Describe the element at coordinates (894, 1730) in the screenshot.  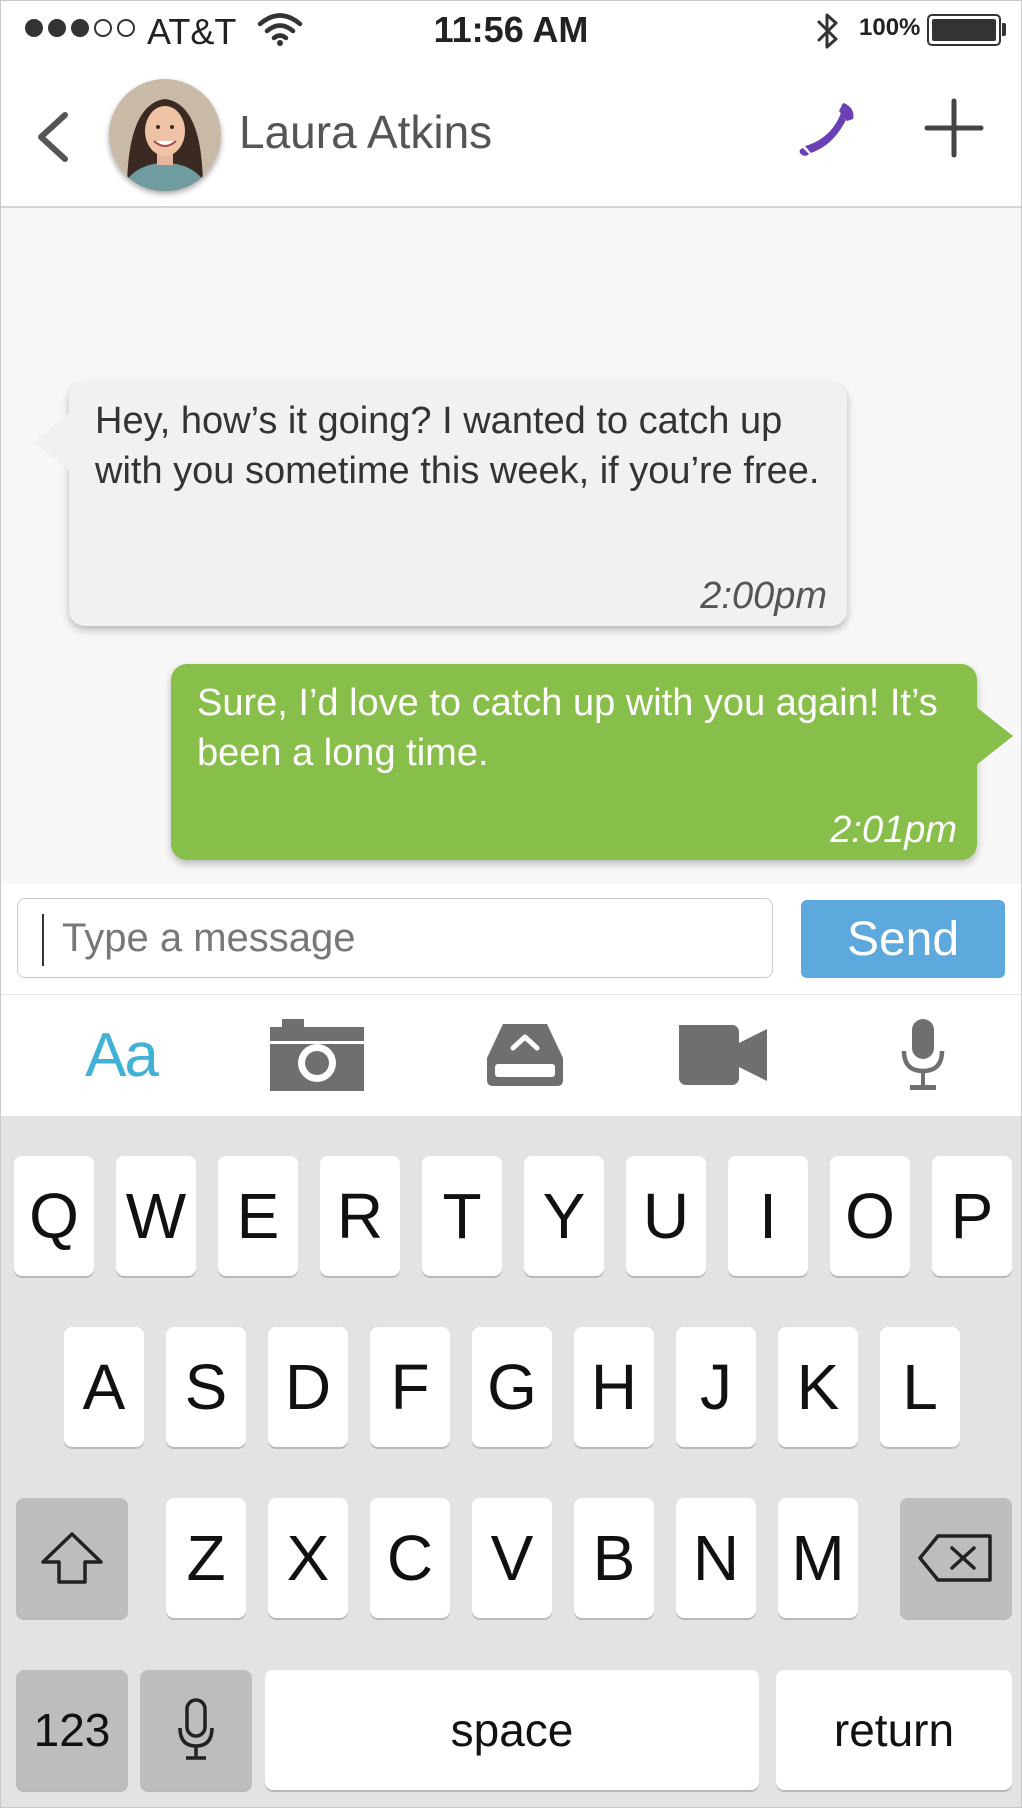
I see `return-key: return` at that location.